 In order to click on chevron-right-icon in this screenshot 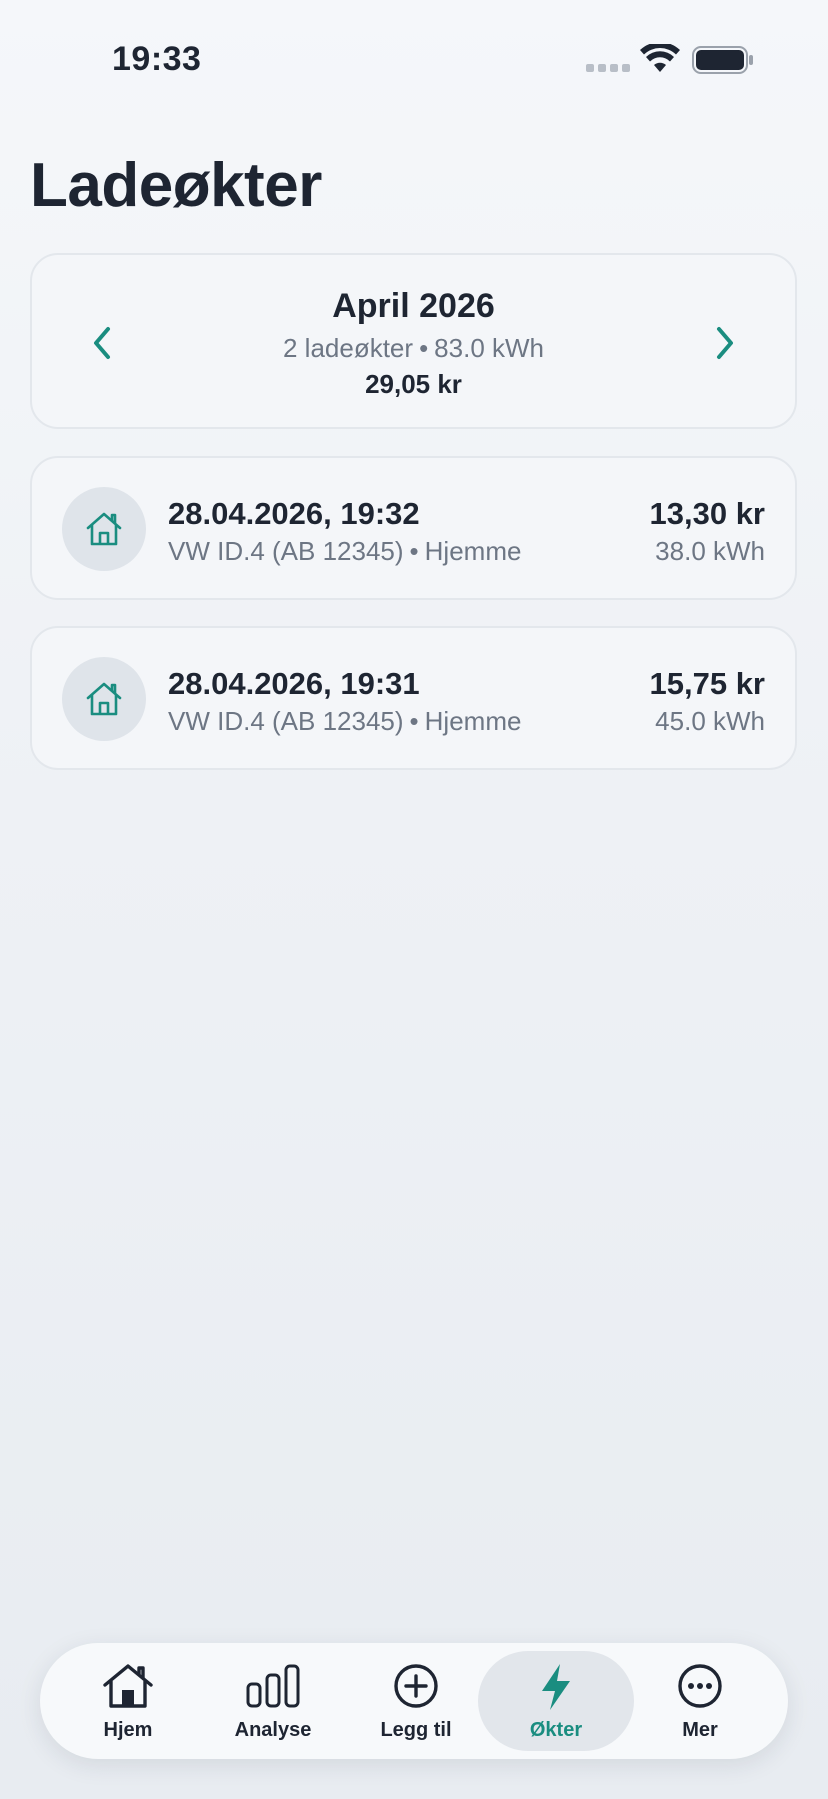, I will do `click(725, 343)`.